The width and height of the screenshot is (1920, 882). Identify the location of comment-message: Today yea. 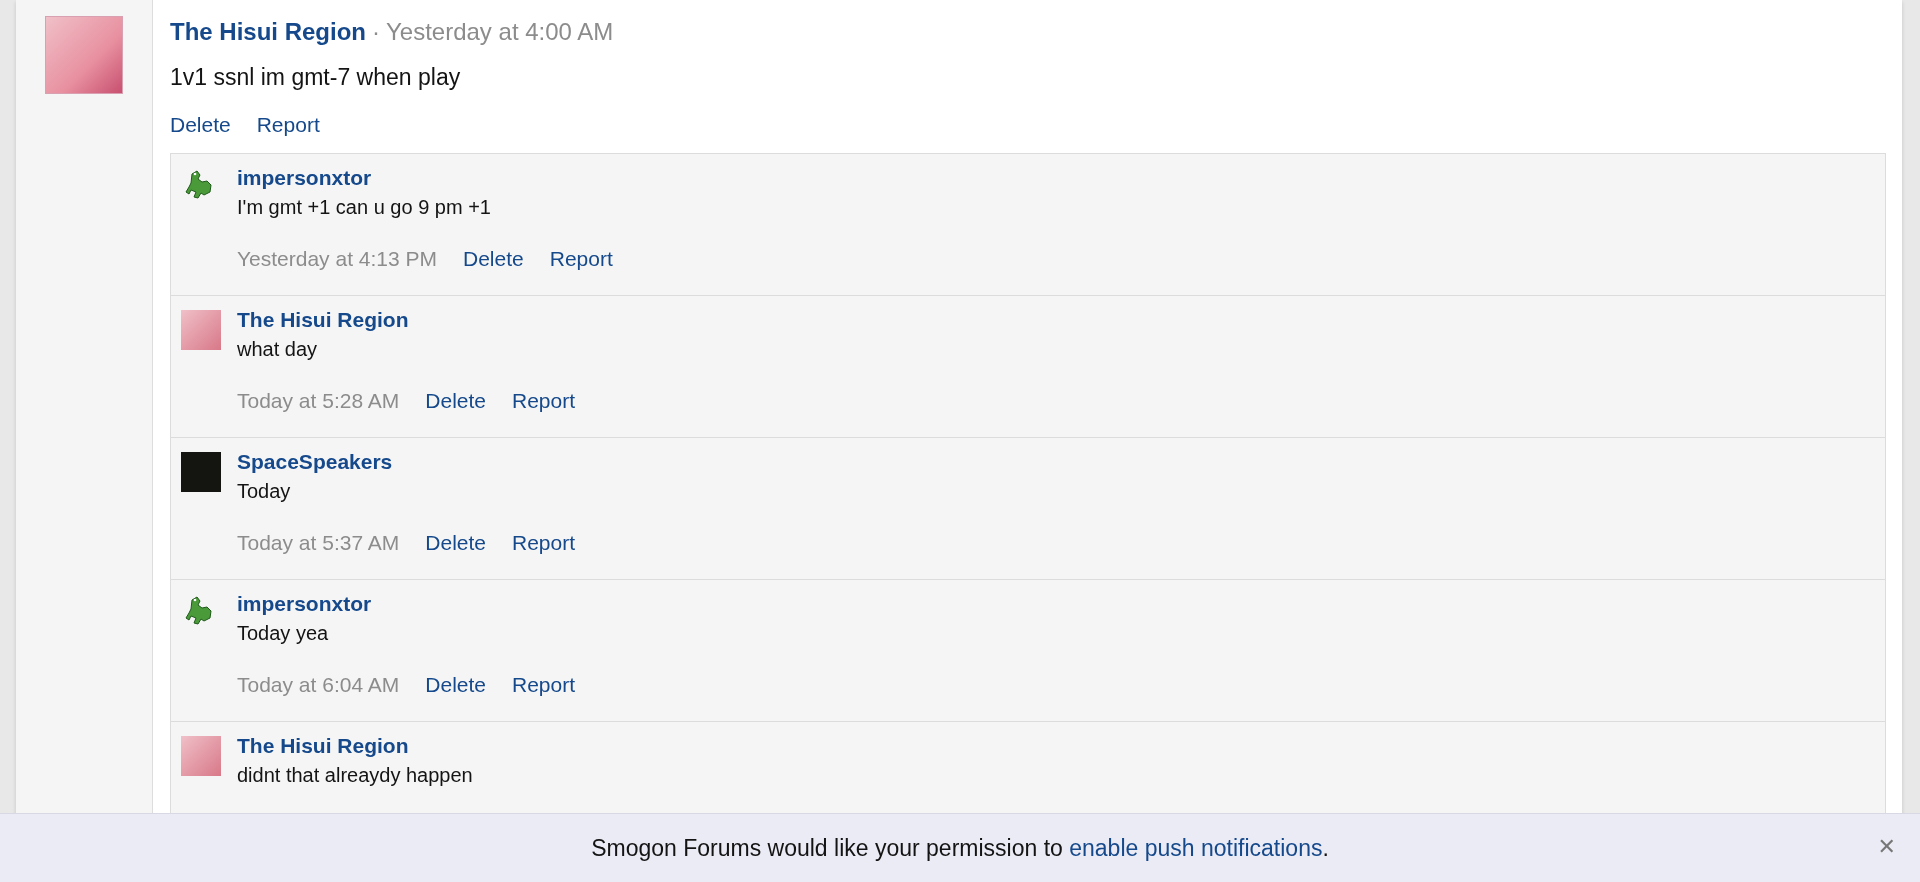
(283, 633).